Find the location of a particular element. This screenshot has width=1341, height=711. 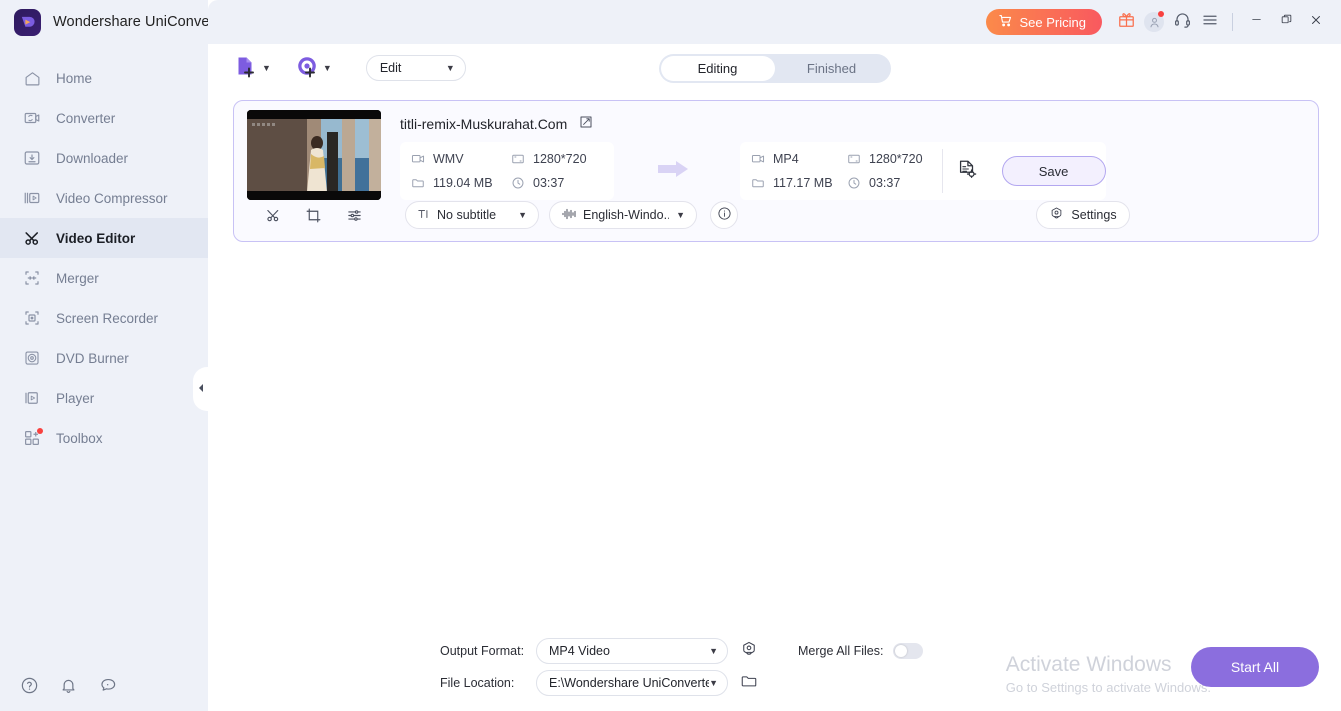

see-pricing-button: See Pricing is located at coordinates (1043, 22).